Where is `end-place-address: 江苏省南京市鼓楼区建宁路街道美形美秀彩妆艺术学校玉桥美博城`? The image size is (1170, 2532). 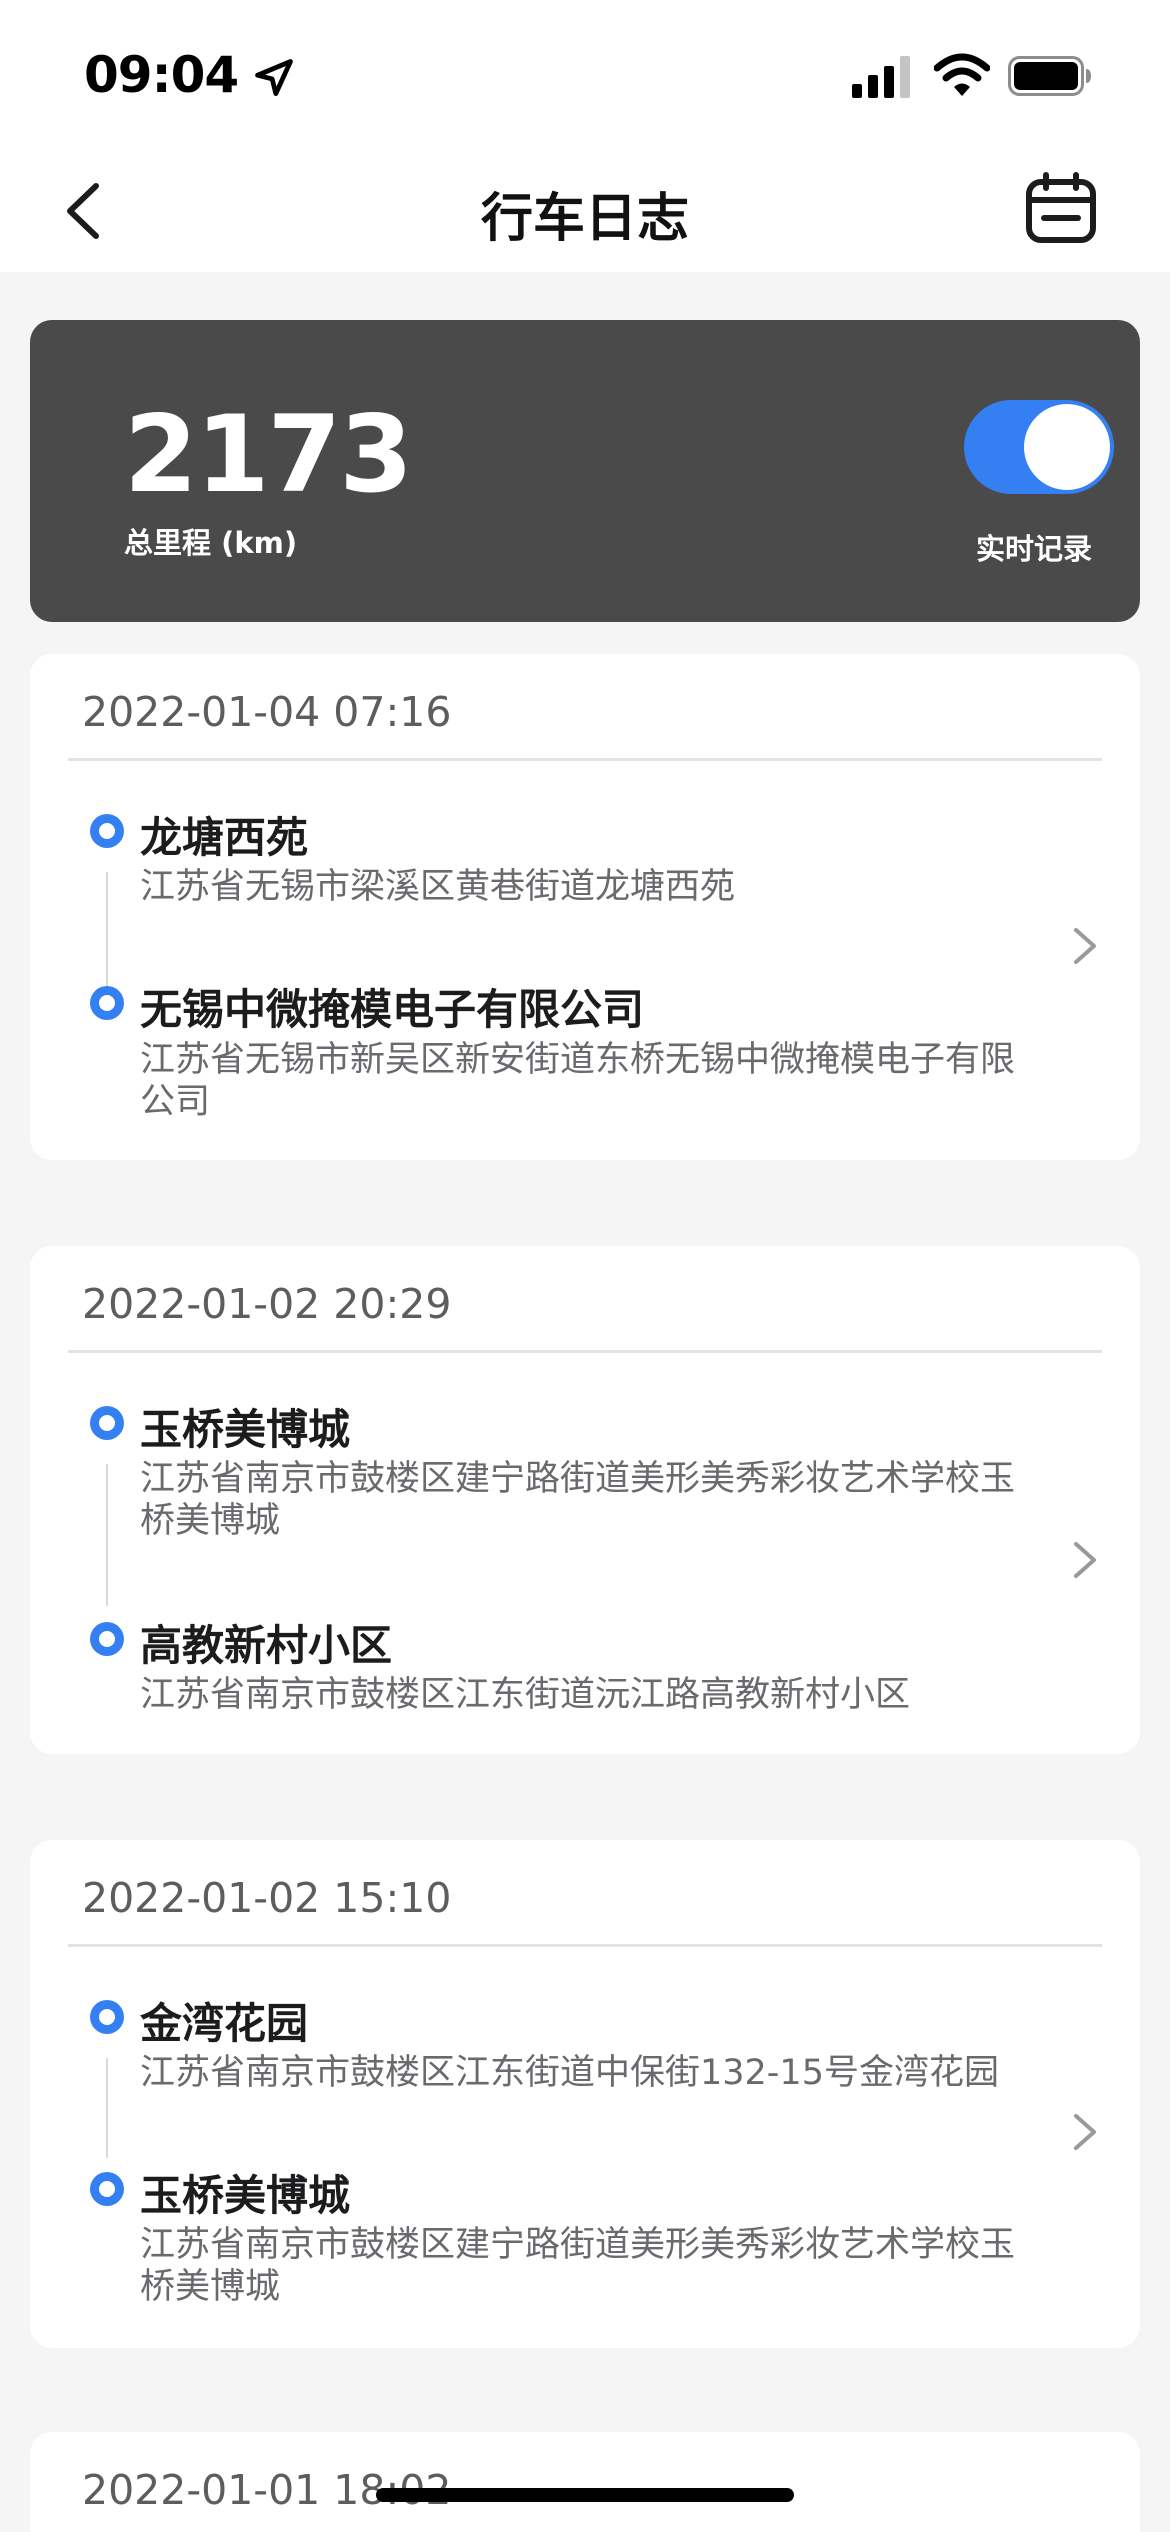
end-place-address: 江苏省南京市鼓楼区建宁路街道美形美秀彩妆艺术学校玉桥美博城 is located at coordinates (578, 2266).